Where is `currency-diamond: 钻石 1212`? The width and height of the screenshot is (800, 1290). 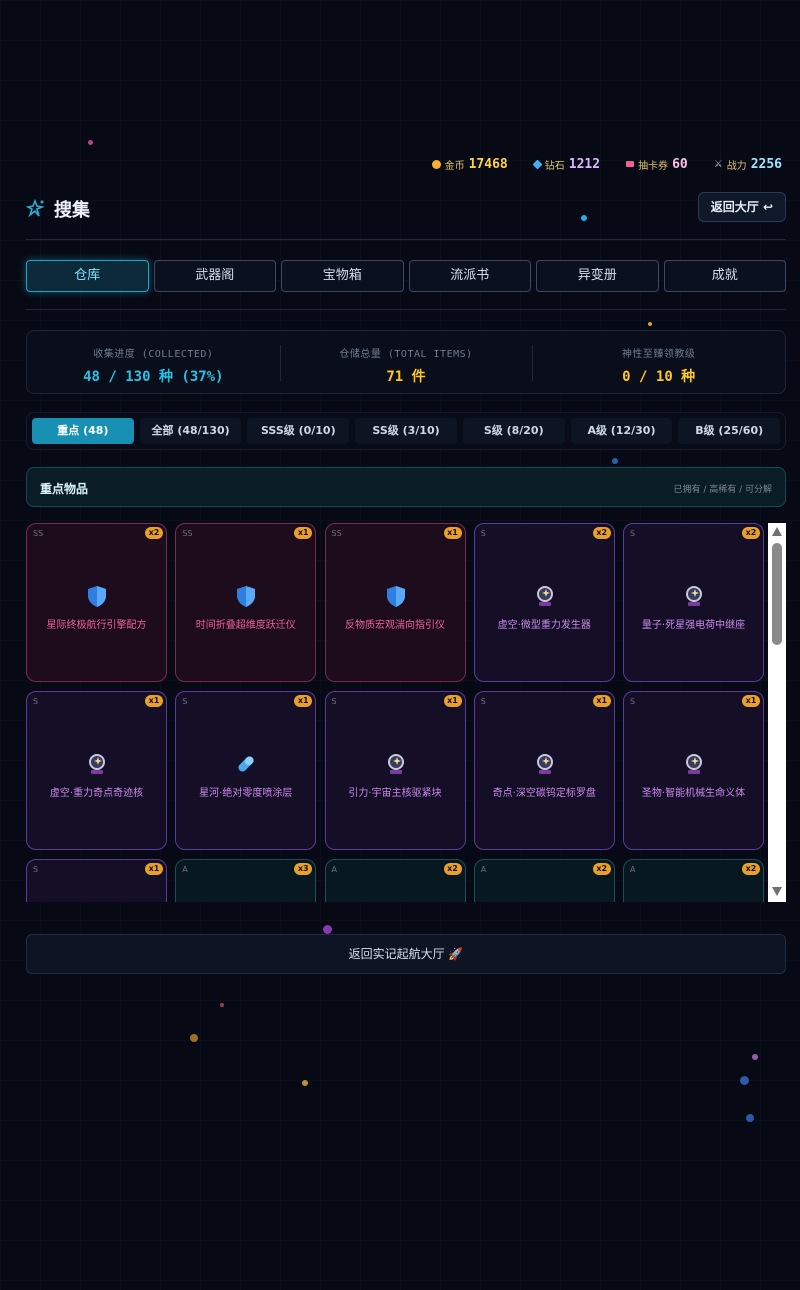 currency-diamond: 钻石 1212 is located at coordinates (566, 164).